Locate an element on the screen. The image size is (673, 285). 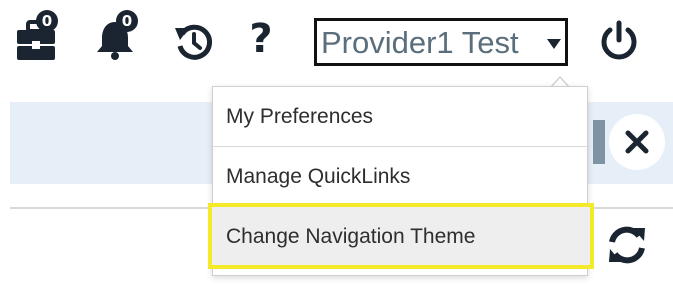
user-menu-button: Provider1 Test is located at coordinates (441, 42).